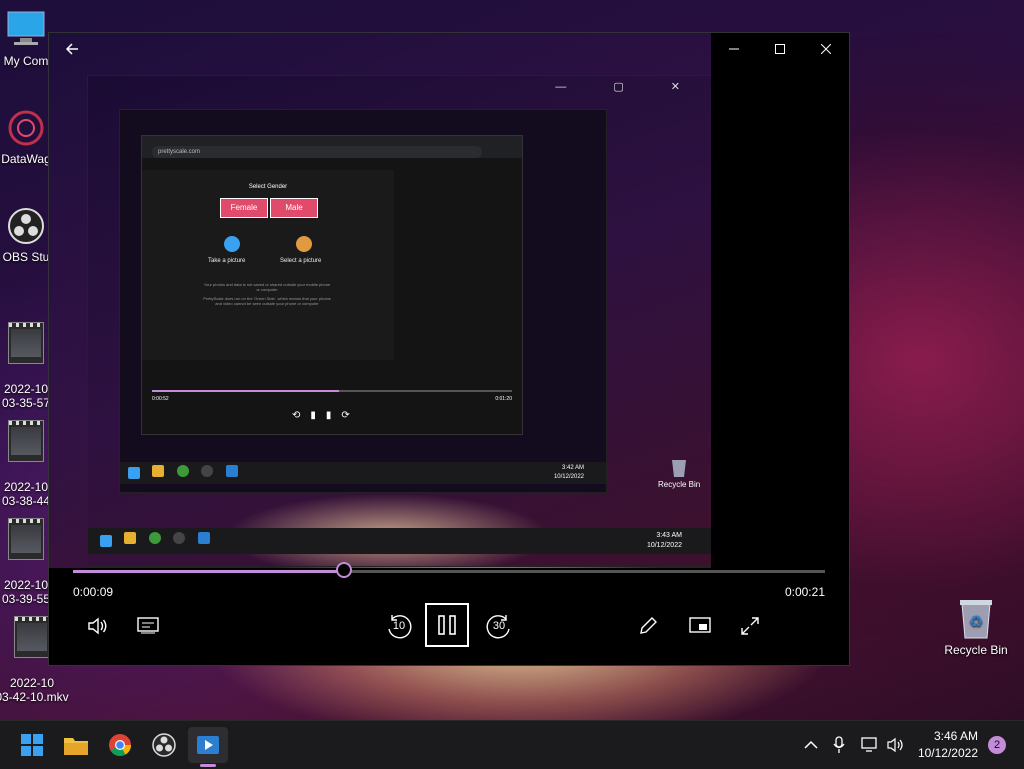 The image size is (1024, 769). What do you see at coordinates (268, 187) in the screenshot?
I see `inner-select-gender: Select Gender` at bounding box center [268, 187].